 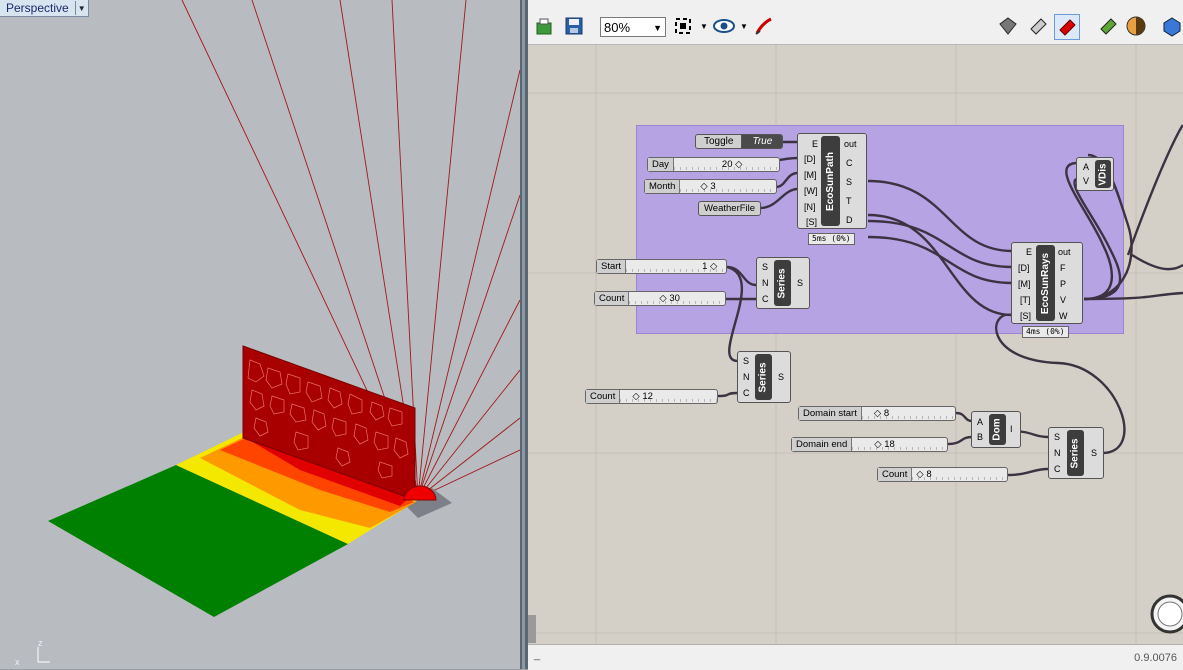 What do you see at coordinates (532, 629) in the screenshot?
I see `canvas-scroll-handle` at bounding box center [532, 629].